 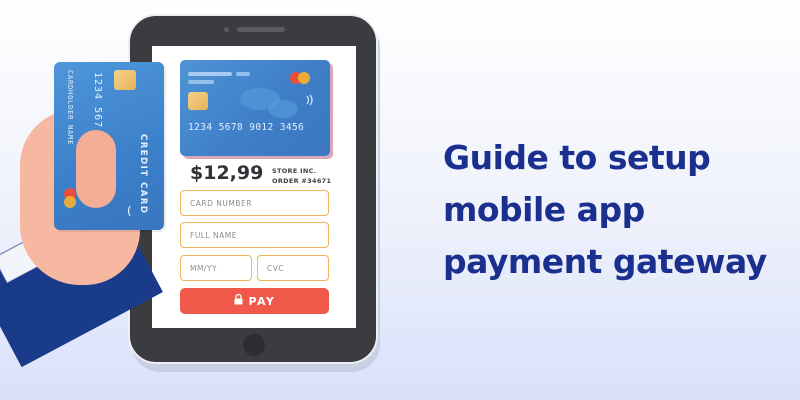 What do you see at coordinates (226, 29) in the screenshot?
I see `tablet-camera` at bounding box center [226, 29].